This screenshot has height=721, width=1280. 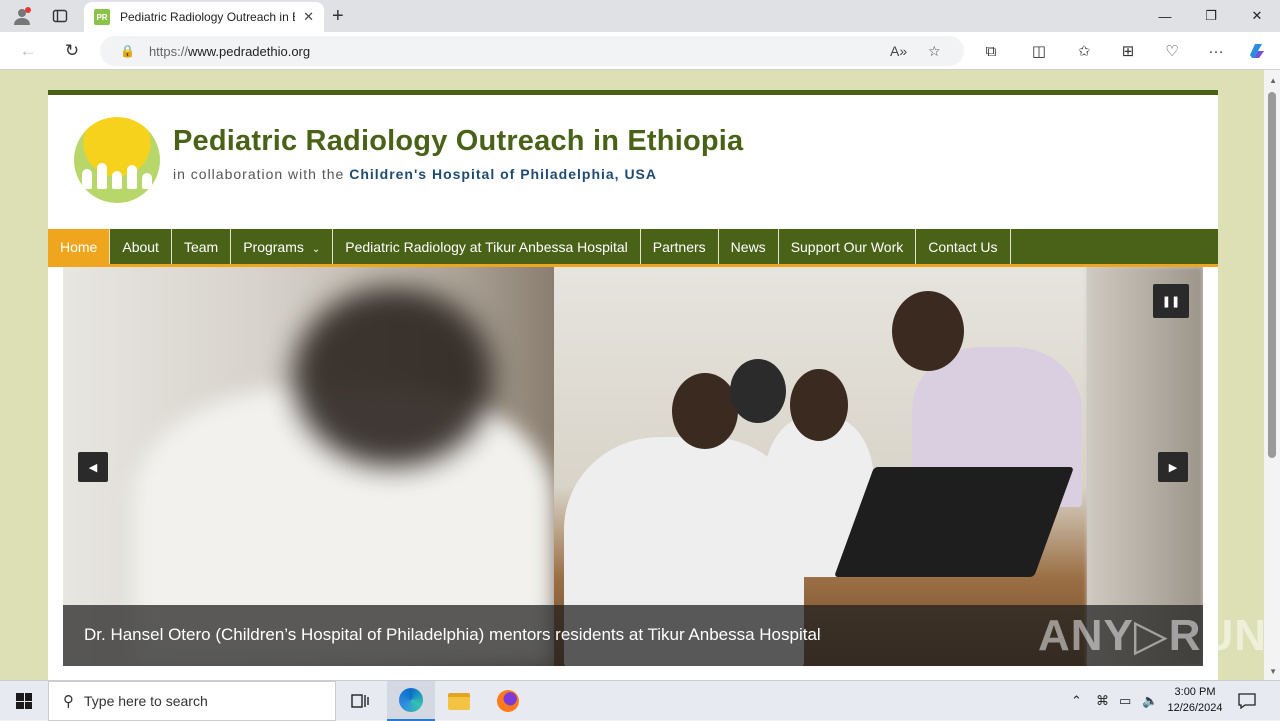 What do you see at coordinates (1172, 51) in the screenshot?
I see `browser-essentials-icon: ♡` at bounding box center [1172, 51].